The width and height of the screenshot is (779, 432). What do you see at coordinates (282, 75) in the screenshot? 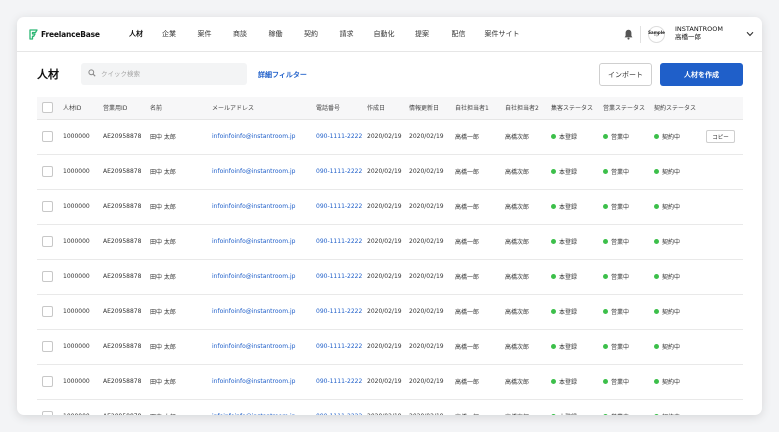
I see `advanced-filter-link: 詳細フィルター` at bounding box center [282, 75].